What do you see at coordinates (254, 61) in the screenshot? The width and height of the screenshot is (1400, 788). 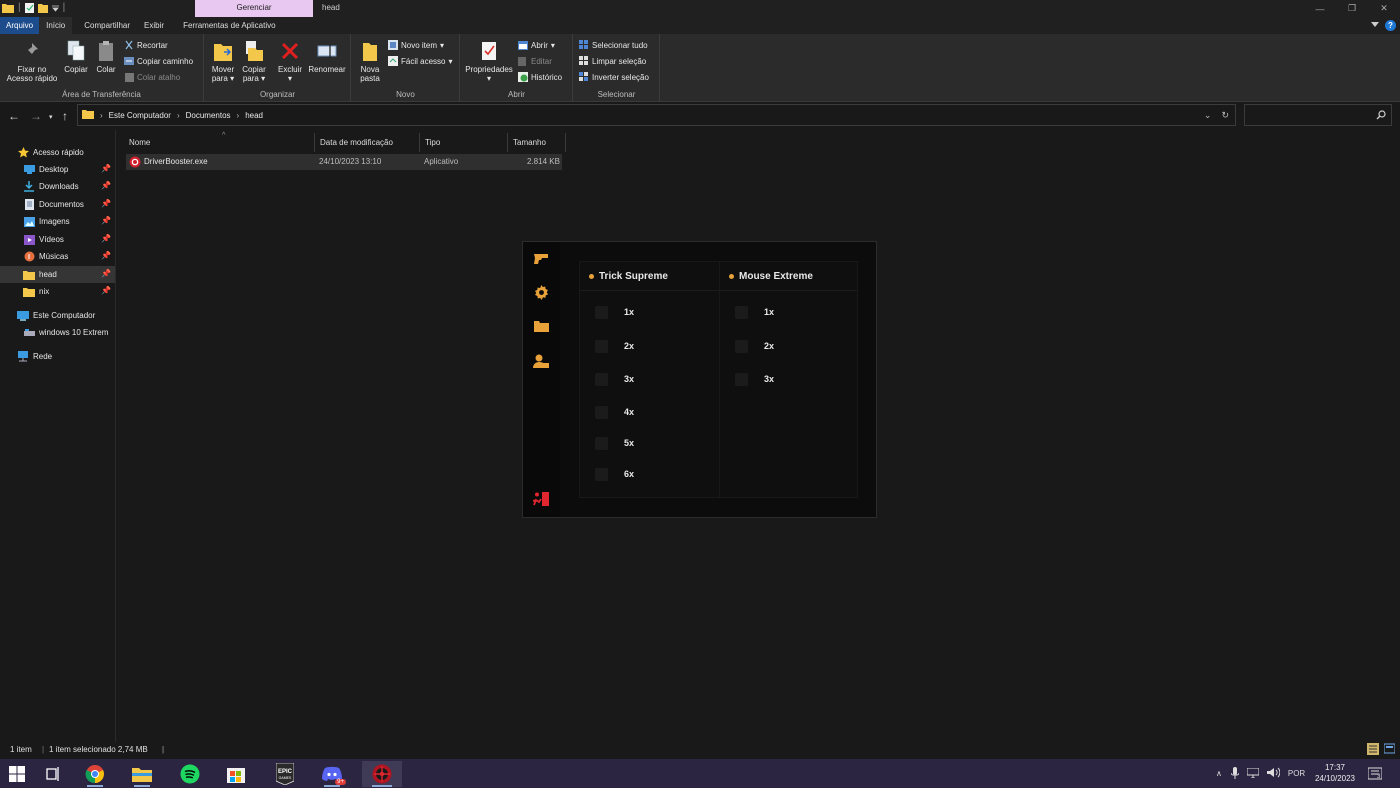 I see `copy-to-button: Copiar para ▾` at bounding box center [254, 61].